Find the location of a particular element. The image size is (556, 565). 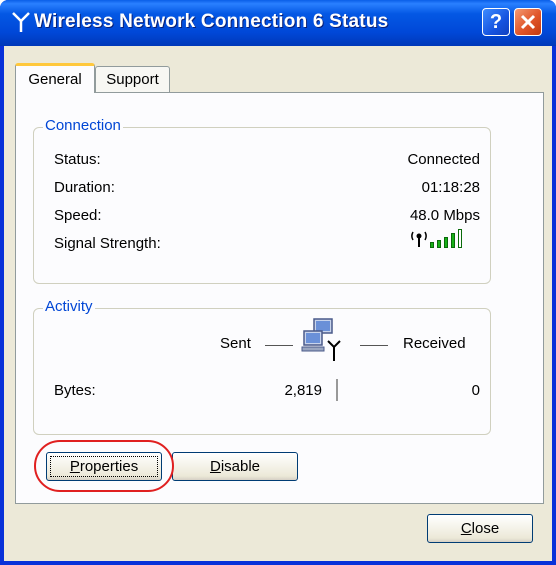

status-label: Status: is located at coordinates (77, 159).